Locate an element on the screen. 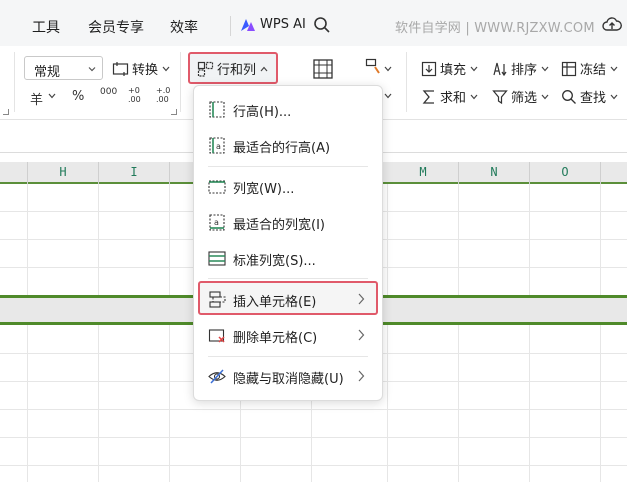  find-icon is located at coordinates (569, 96).